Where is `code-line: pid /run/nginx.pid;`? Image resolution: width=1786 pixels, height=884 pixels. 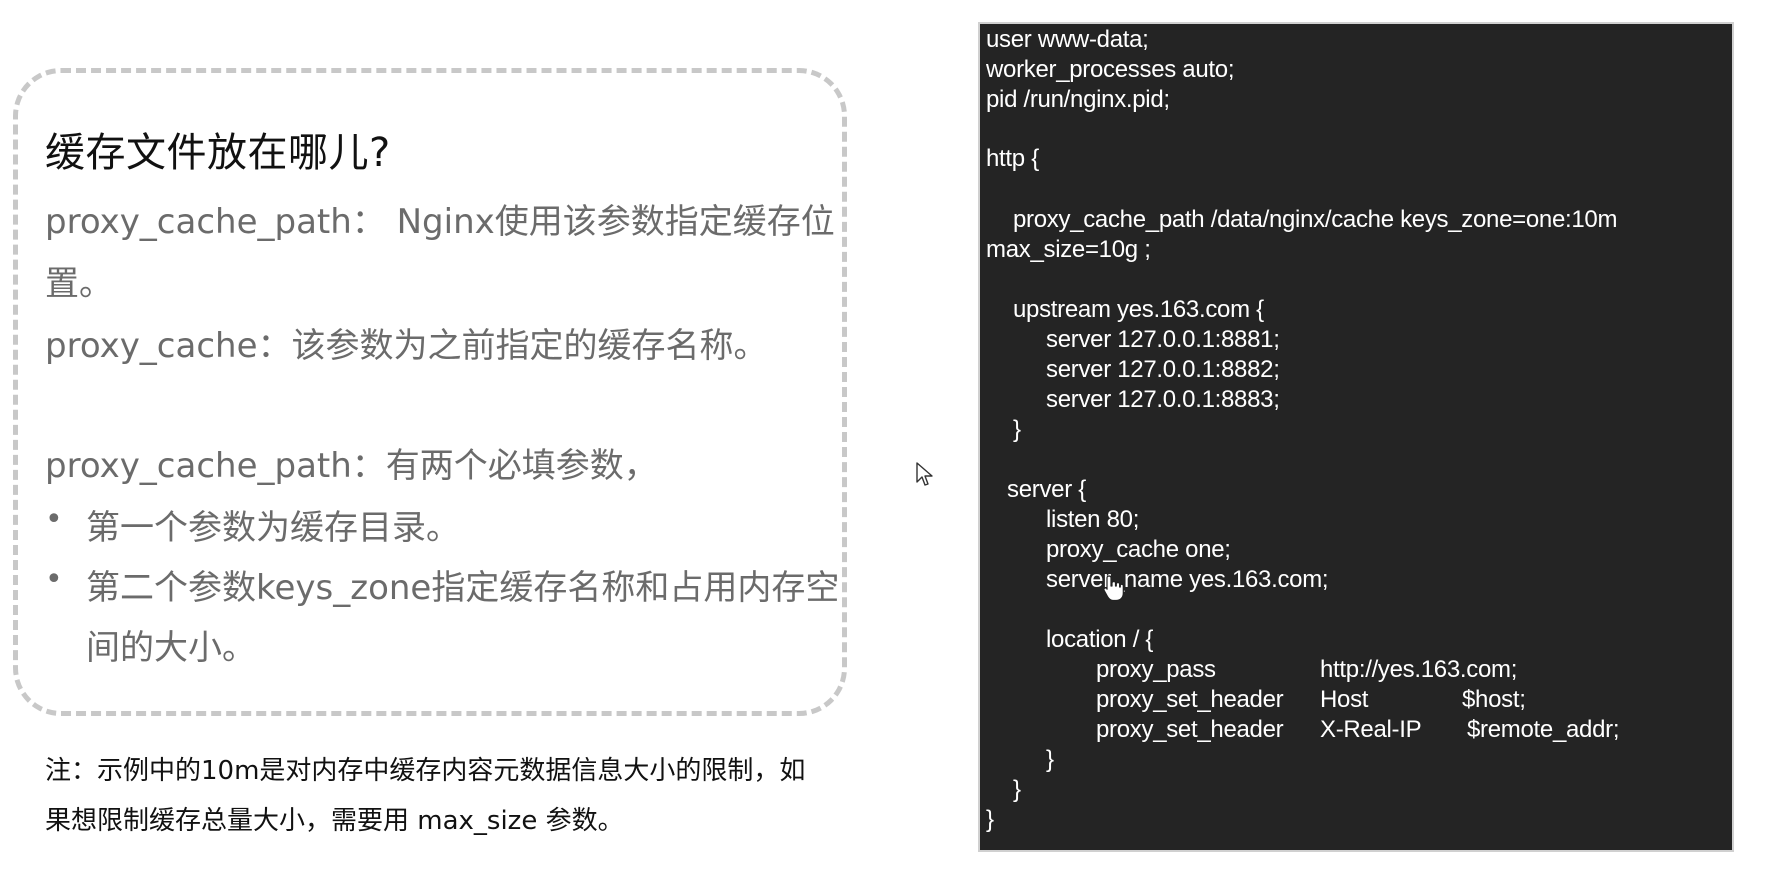 code-line: pid /run/nginx.pid; is located at coordinates (1078, 99).